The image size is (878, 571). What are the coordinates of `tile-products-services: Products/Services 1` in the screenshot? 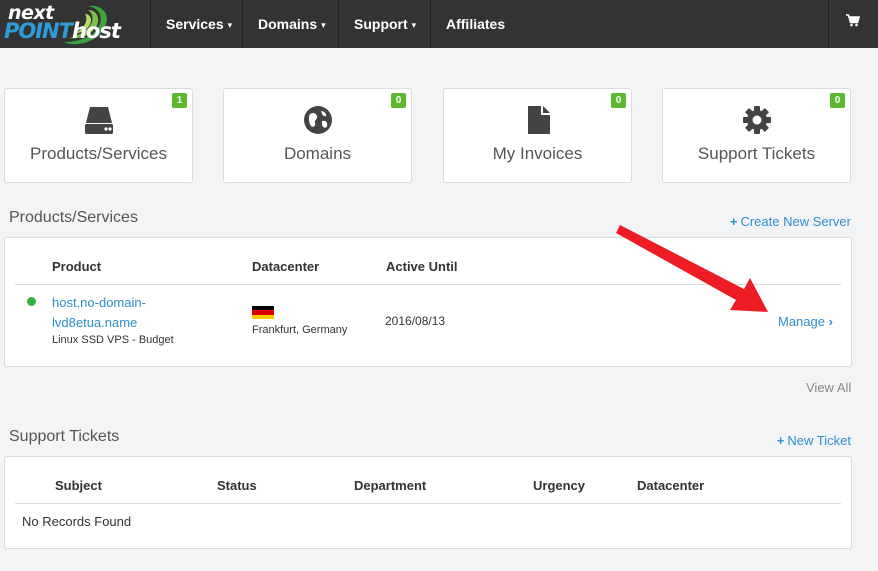 It's located at (98, 135).